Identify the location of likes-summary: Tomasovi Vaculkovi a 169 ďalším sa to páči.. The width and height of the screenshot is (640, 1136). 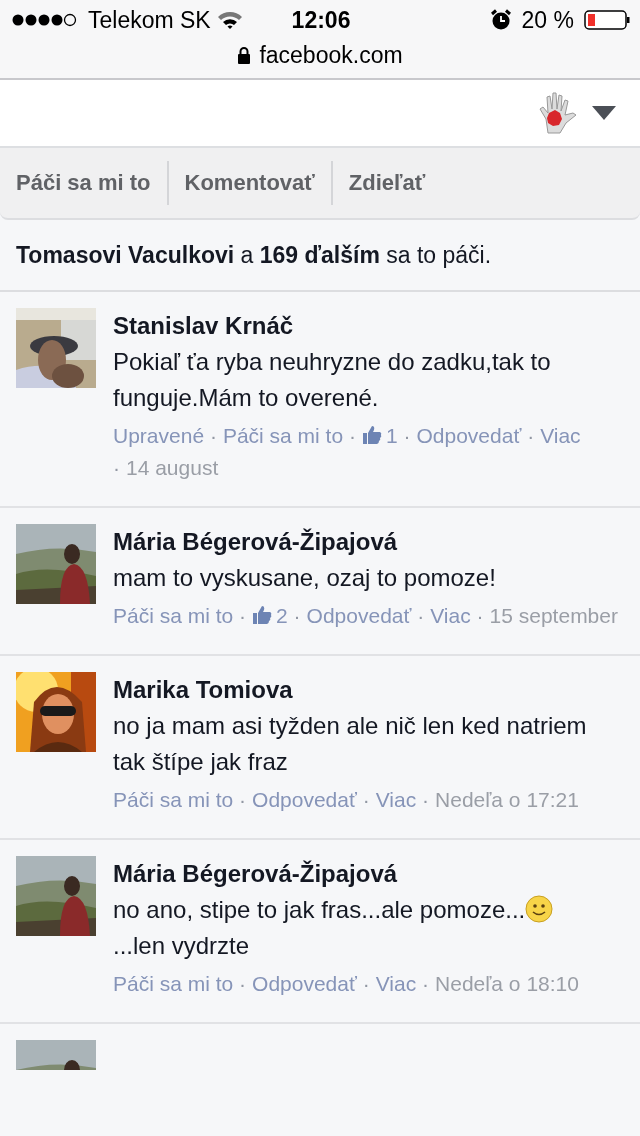
(254, 255).